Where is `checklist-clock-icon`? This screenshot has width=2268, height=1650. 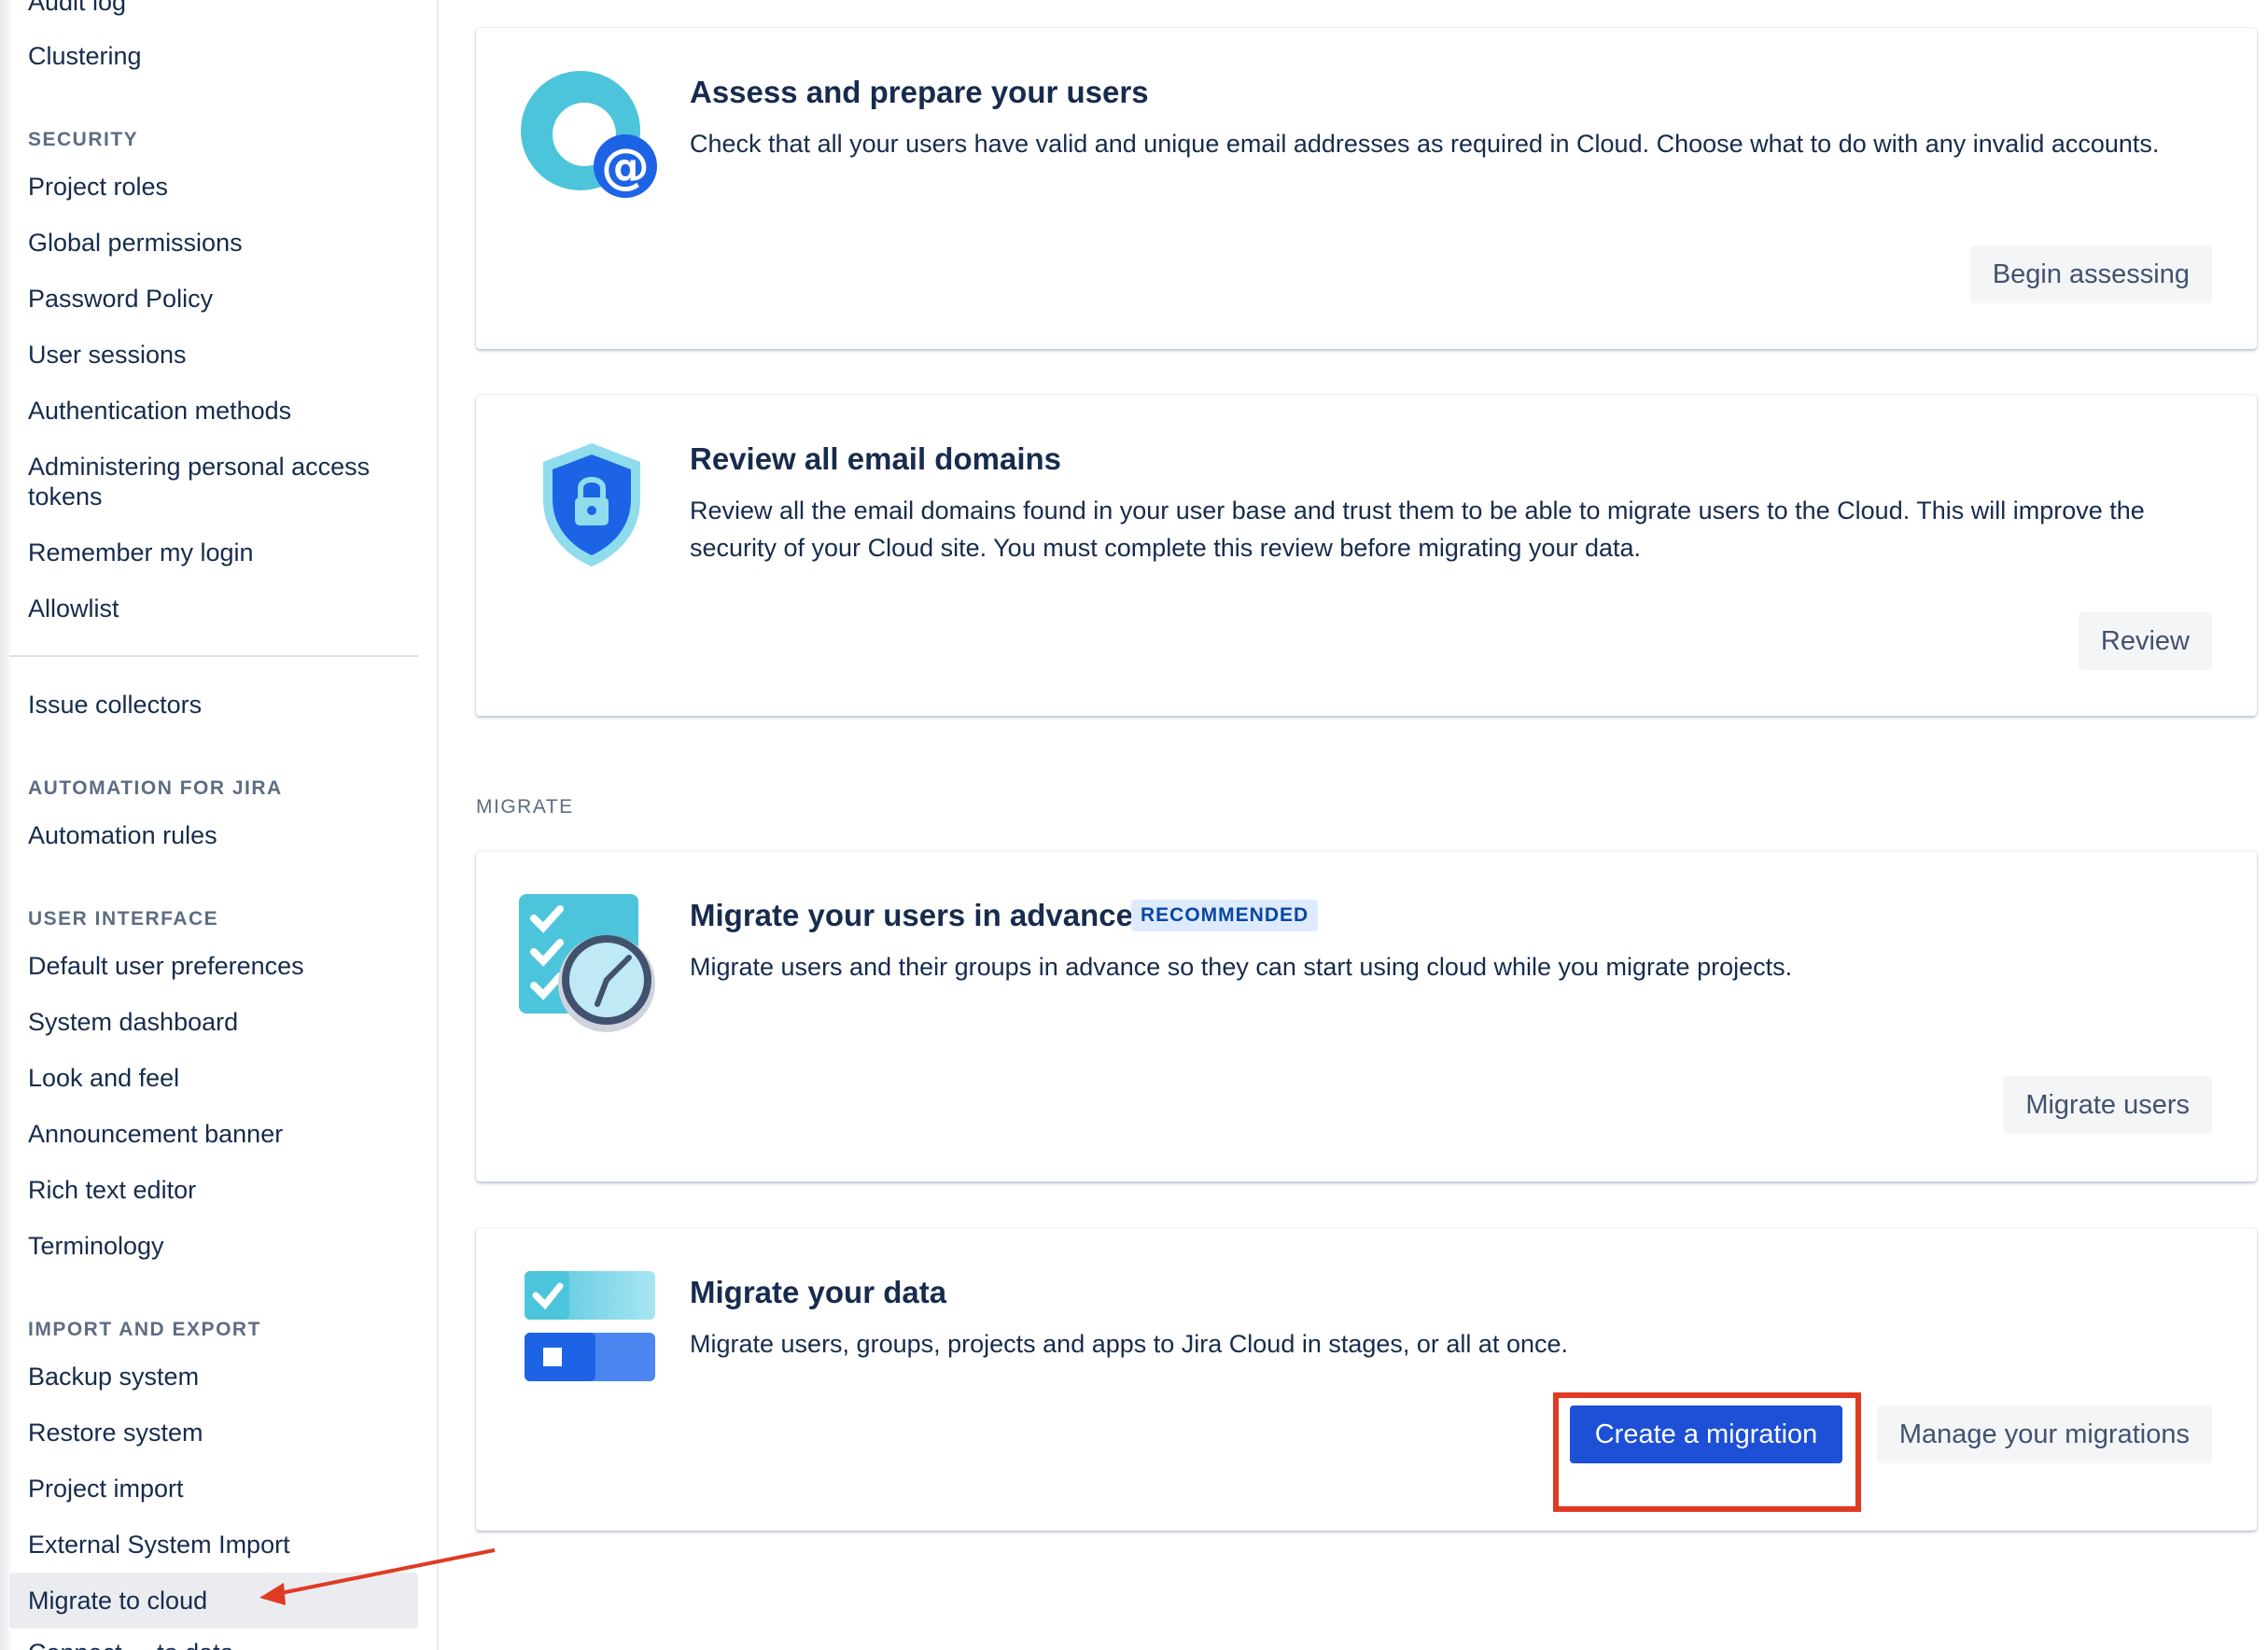 checklist-clock-icon is located at coordinates (587, 963).